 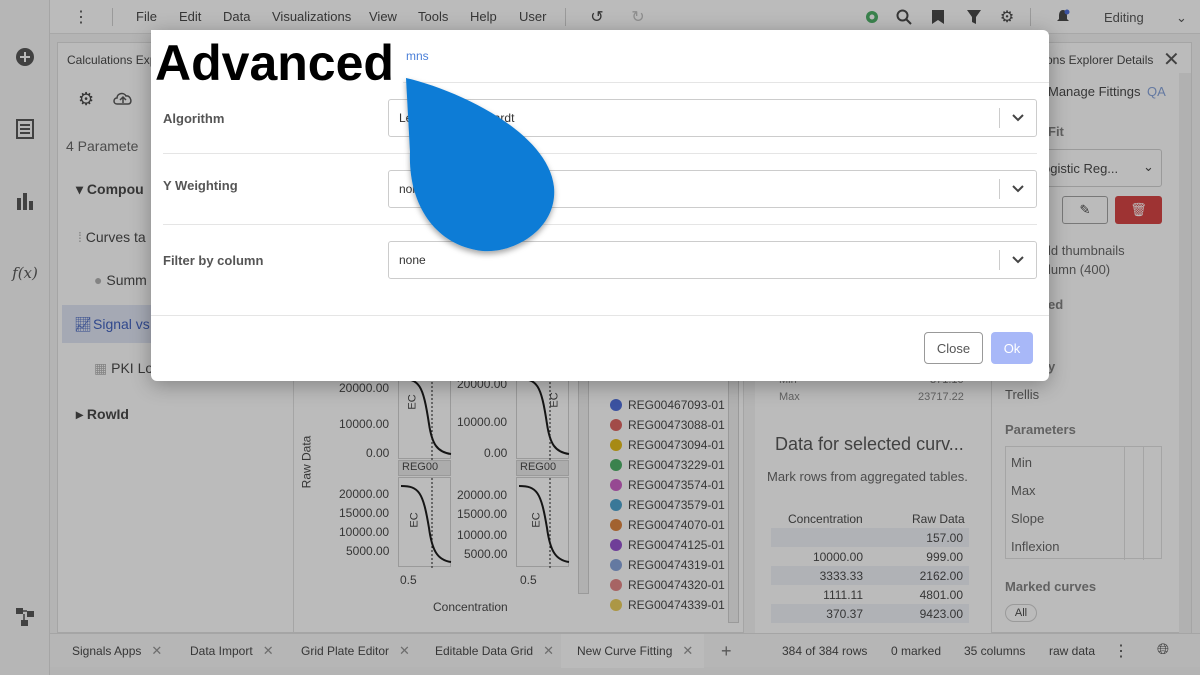 What do you see at coordinates (480, 165) in the screenshot?
I see `pointer-callout-icon` at bounding box center [480, 165].